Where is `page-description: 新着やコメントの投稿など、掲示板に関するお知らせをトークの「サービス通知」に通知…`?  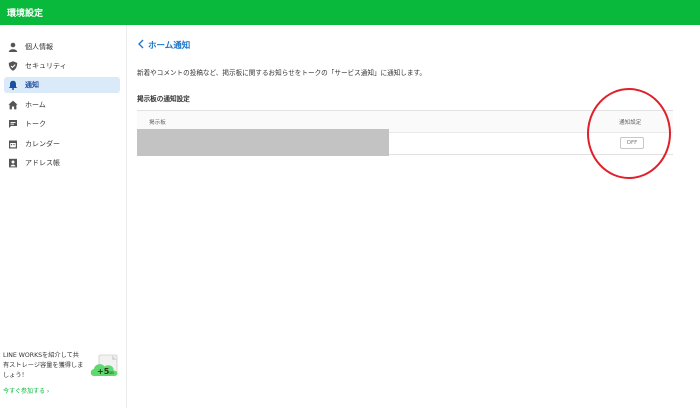 page-description: 新着やコメントの投稿など、掲示板に関するお知らせをトークの「サービス通知」に通知… is located at coordinates (282, 73).